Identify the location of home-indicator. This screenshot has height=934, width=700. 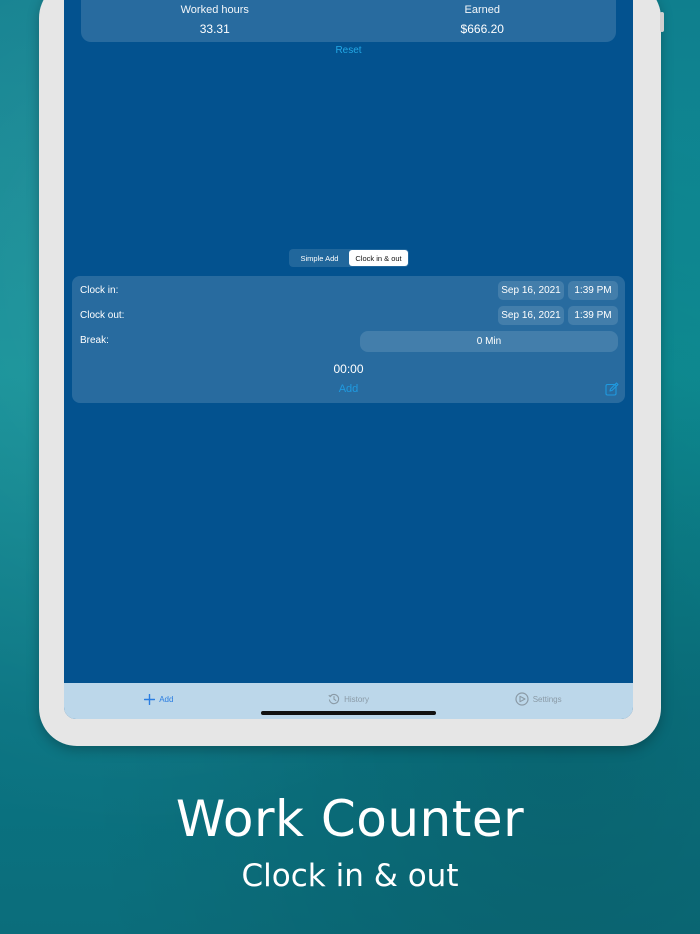
(348, 713).